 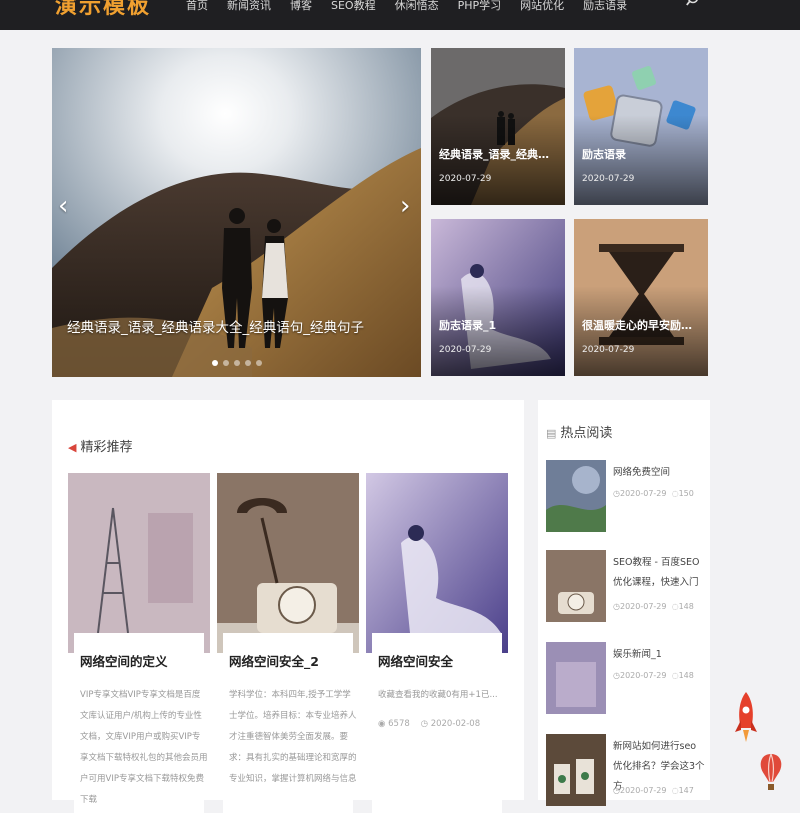 What do you see at coordinates (642, 325) in the screenshot?
I see `tile-title: 很温暖走心的早安励志语录` at bounding box center [642, 325].